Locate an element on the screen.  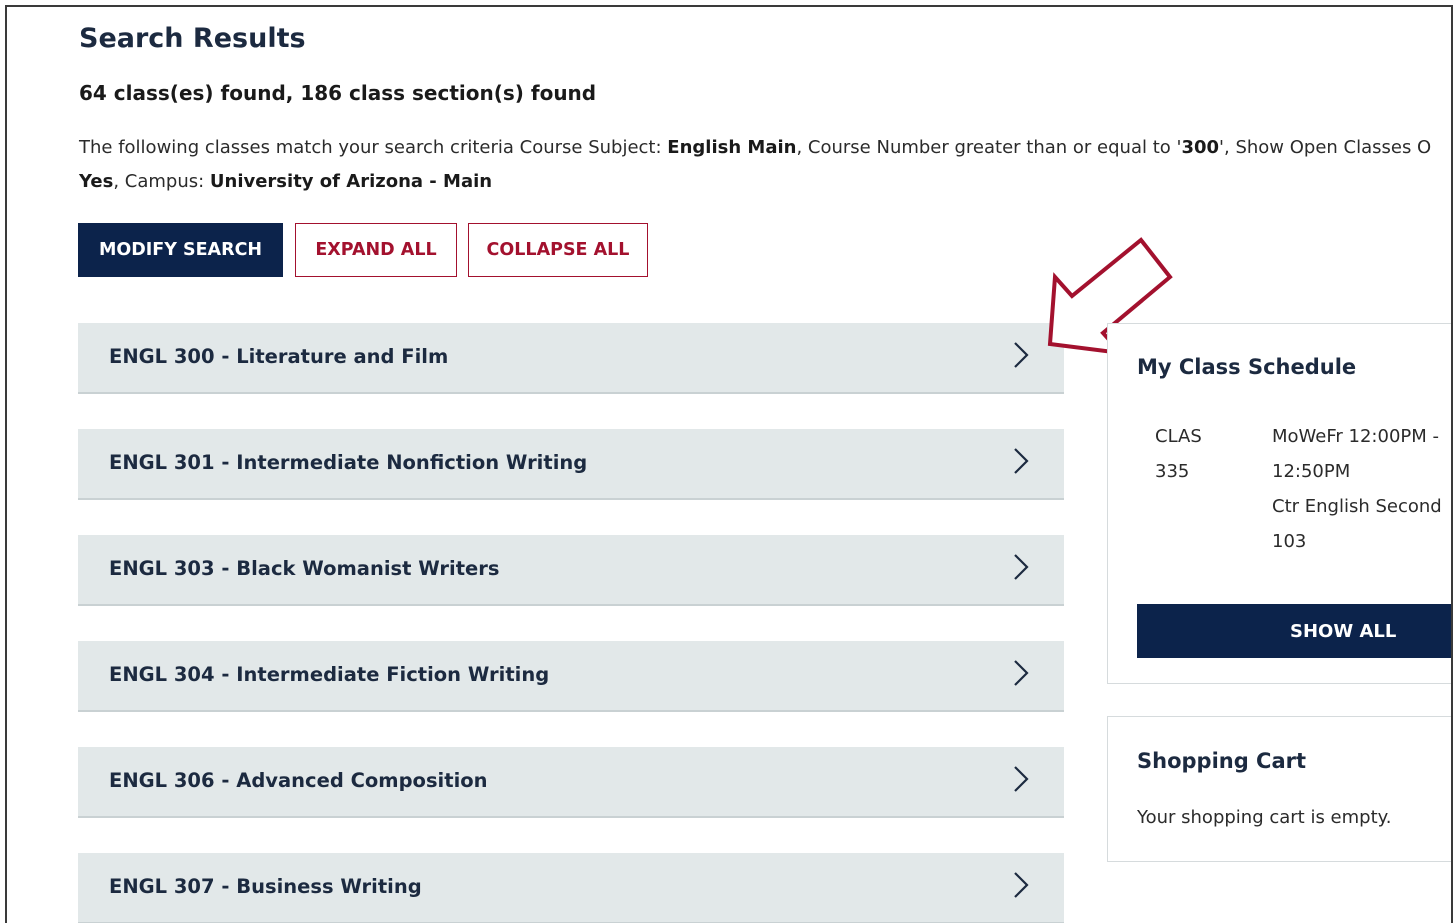
schedule-room: 103 is located at coordinates (1289, 541).